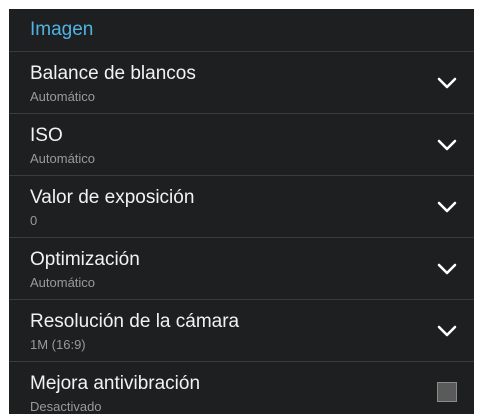 This screenshot has width=485, height=419. I want to click on setting-label: Resolución de la cámara, so click(135, 321).